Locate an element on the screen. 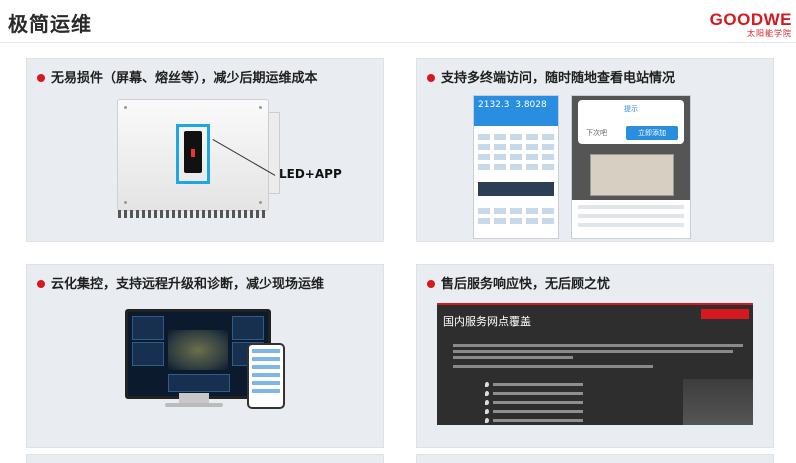 Image resolution: width=796 pixels, height=463 pixels. dialog-cancel-button: 下次吧 is located at coordinates (596, 133).